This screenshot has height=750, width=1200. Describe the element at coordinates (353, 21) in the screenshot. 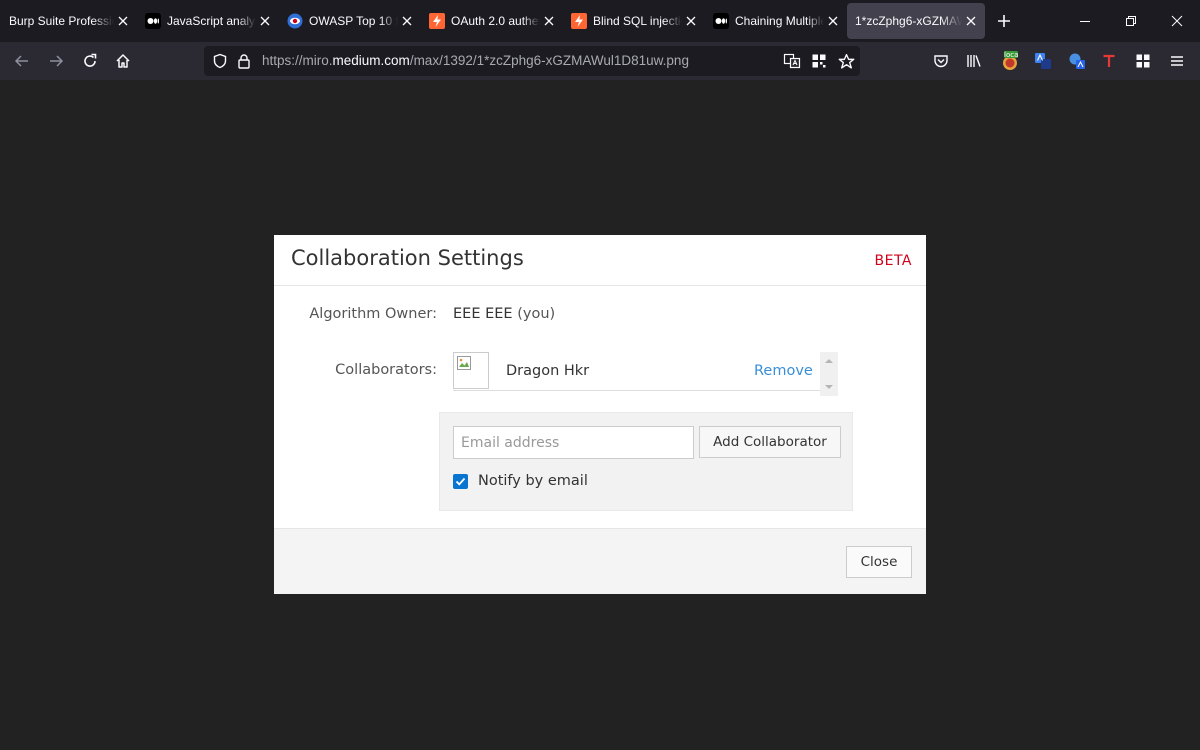

I see `tab-title: OWASP Top 10 for` at that location.